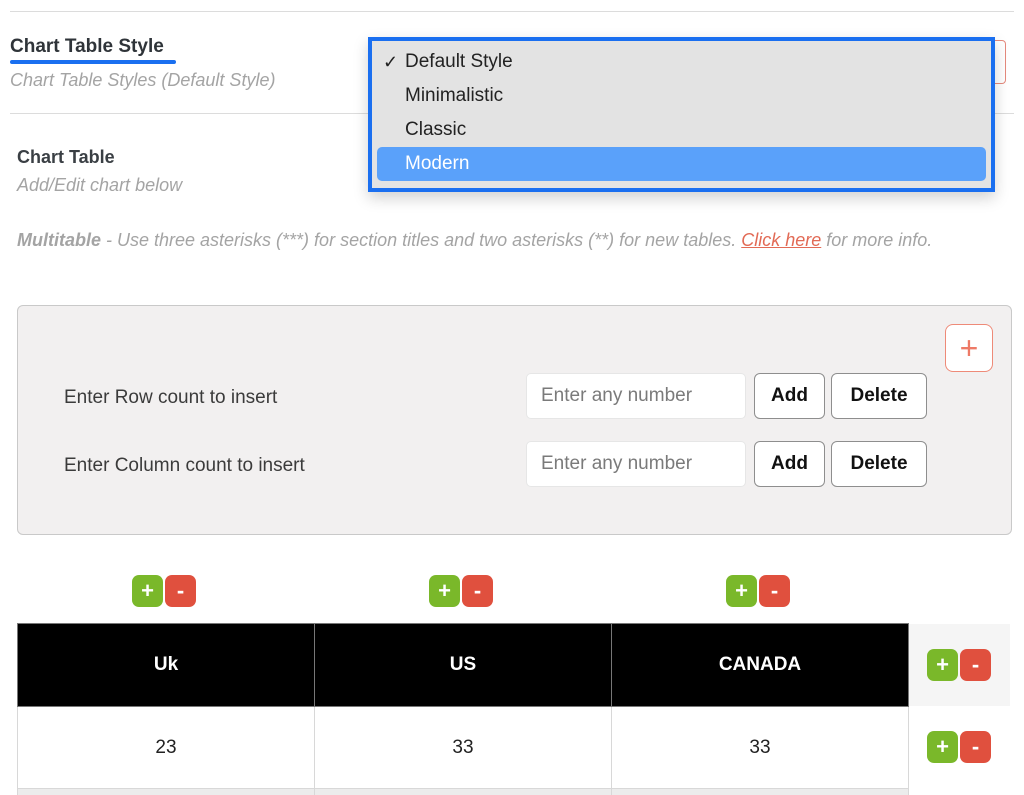 The height and width of the screenshot is (795, 1024). I want to click on multitable-after: for more info., so click(877, 240).